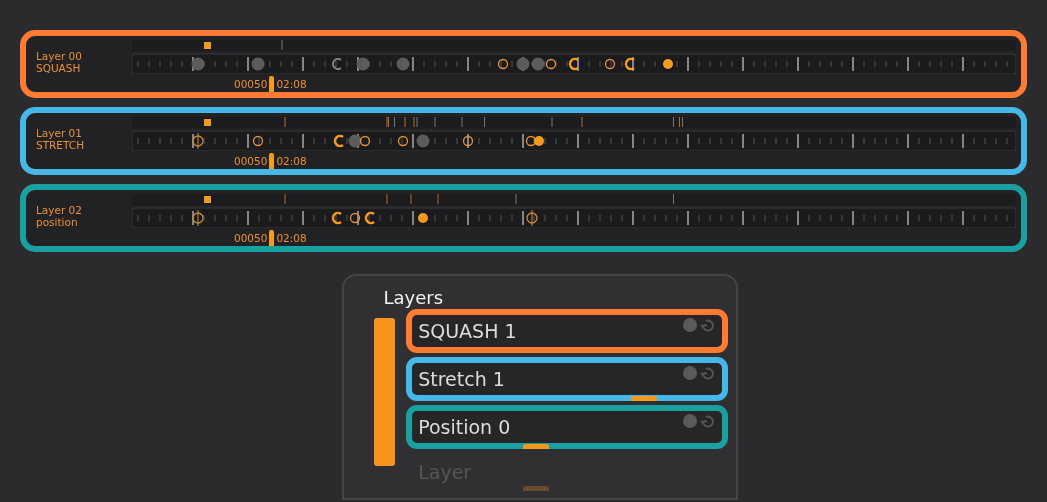 This screenshot has width=1047, height=502. I want to click on outlined-layer-row: Stretch 1, so click(567, 379).